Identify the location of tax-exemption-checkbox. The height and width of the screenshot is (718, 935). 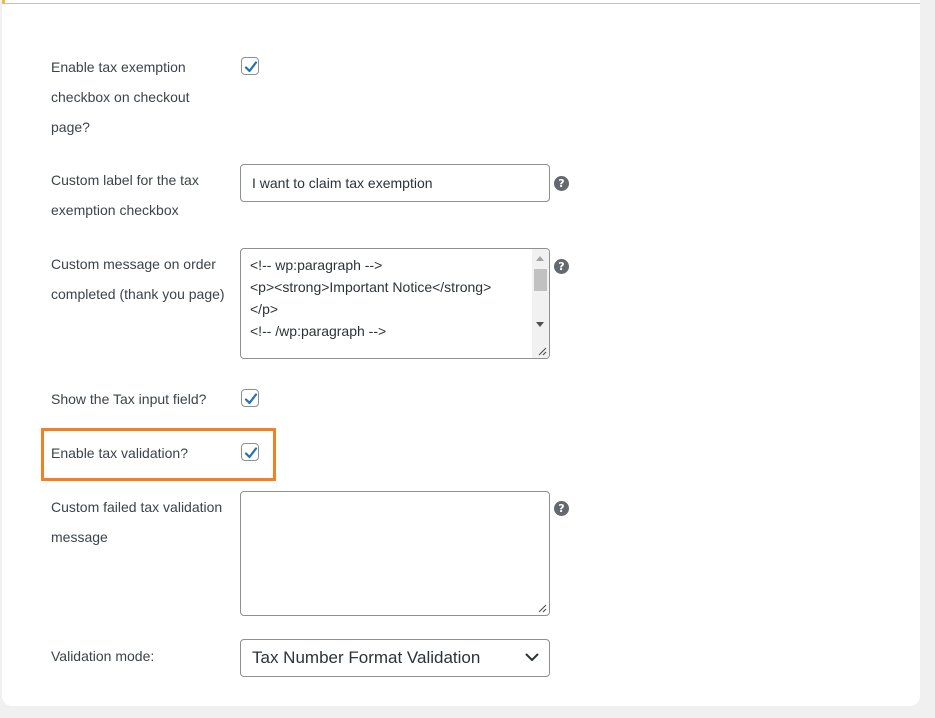
(250, 66).